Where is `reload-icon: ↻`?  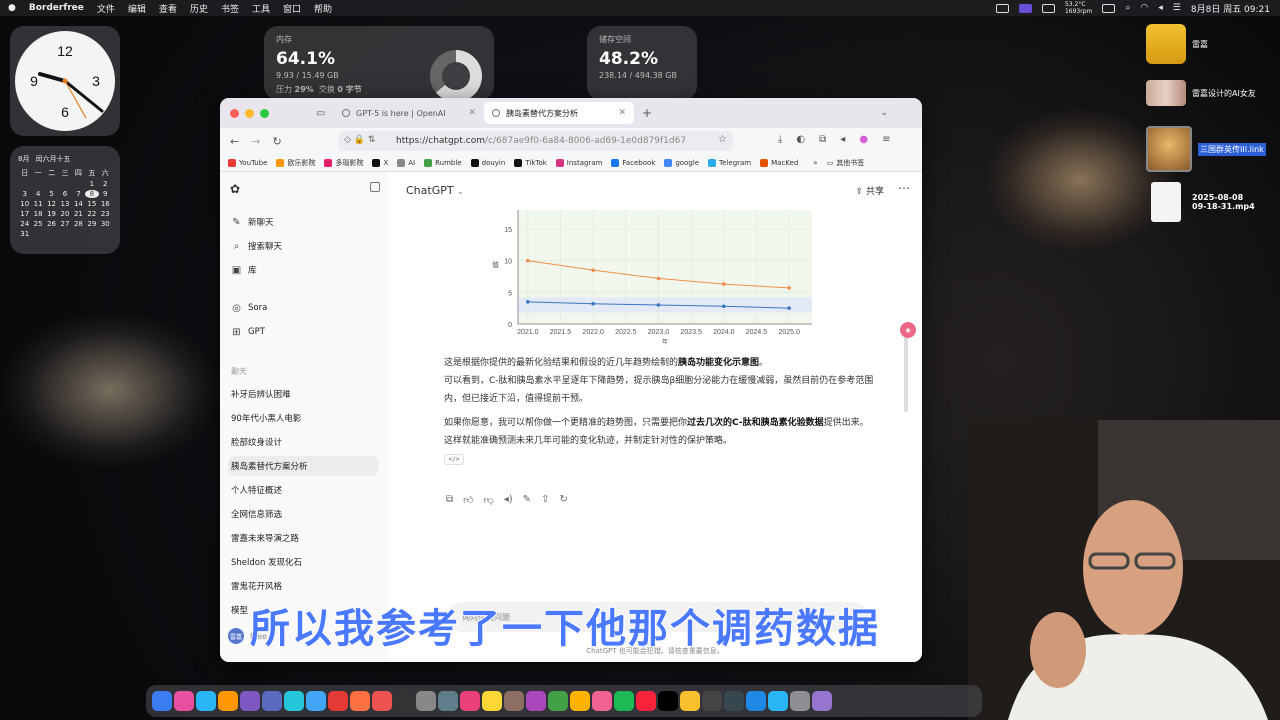 reload-icon: ↻ is located at coordinates (276, 141).